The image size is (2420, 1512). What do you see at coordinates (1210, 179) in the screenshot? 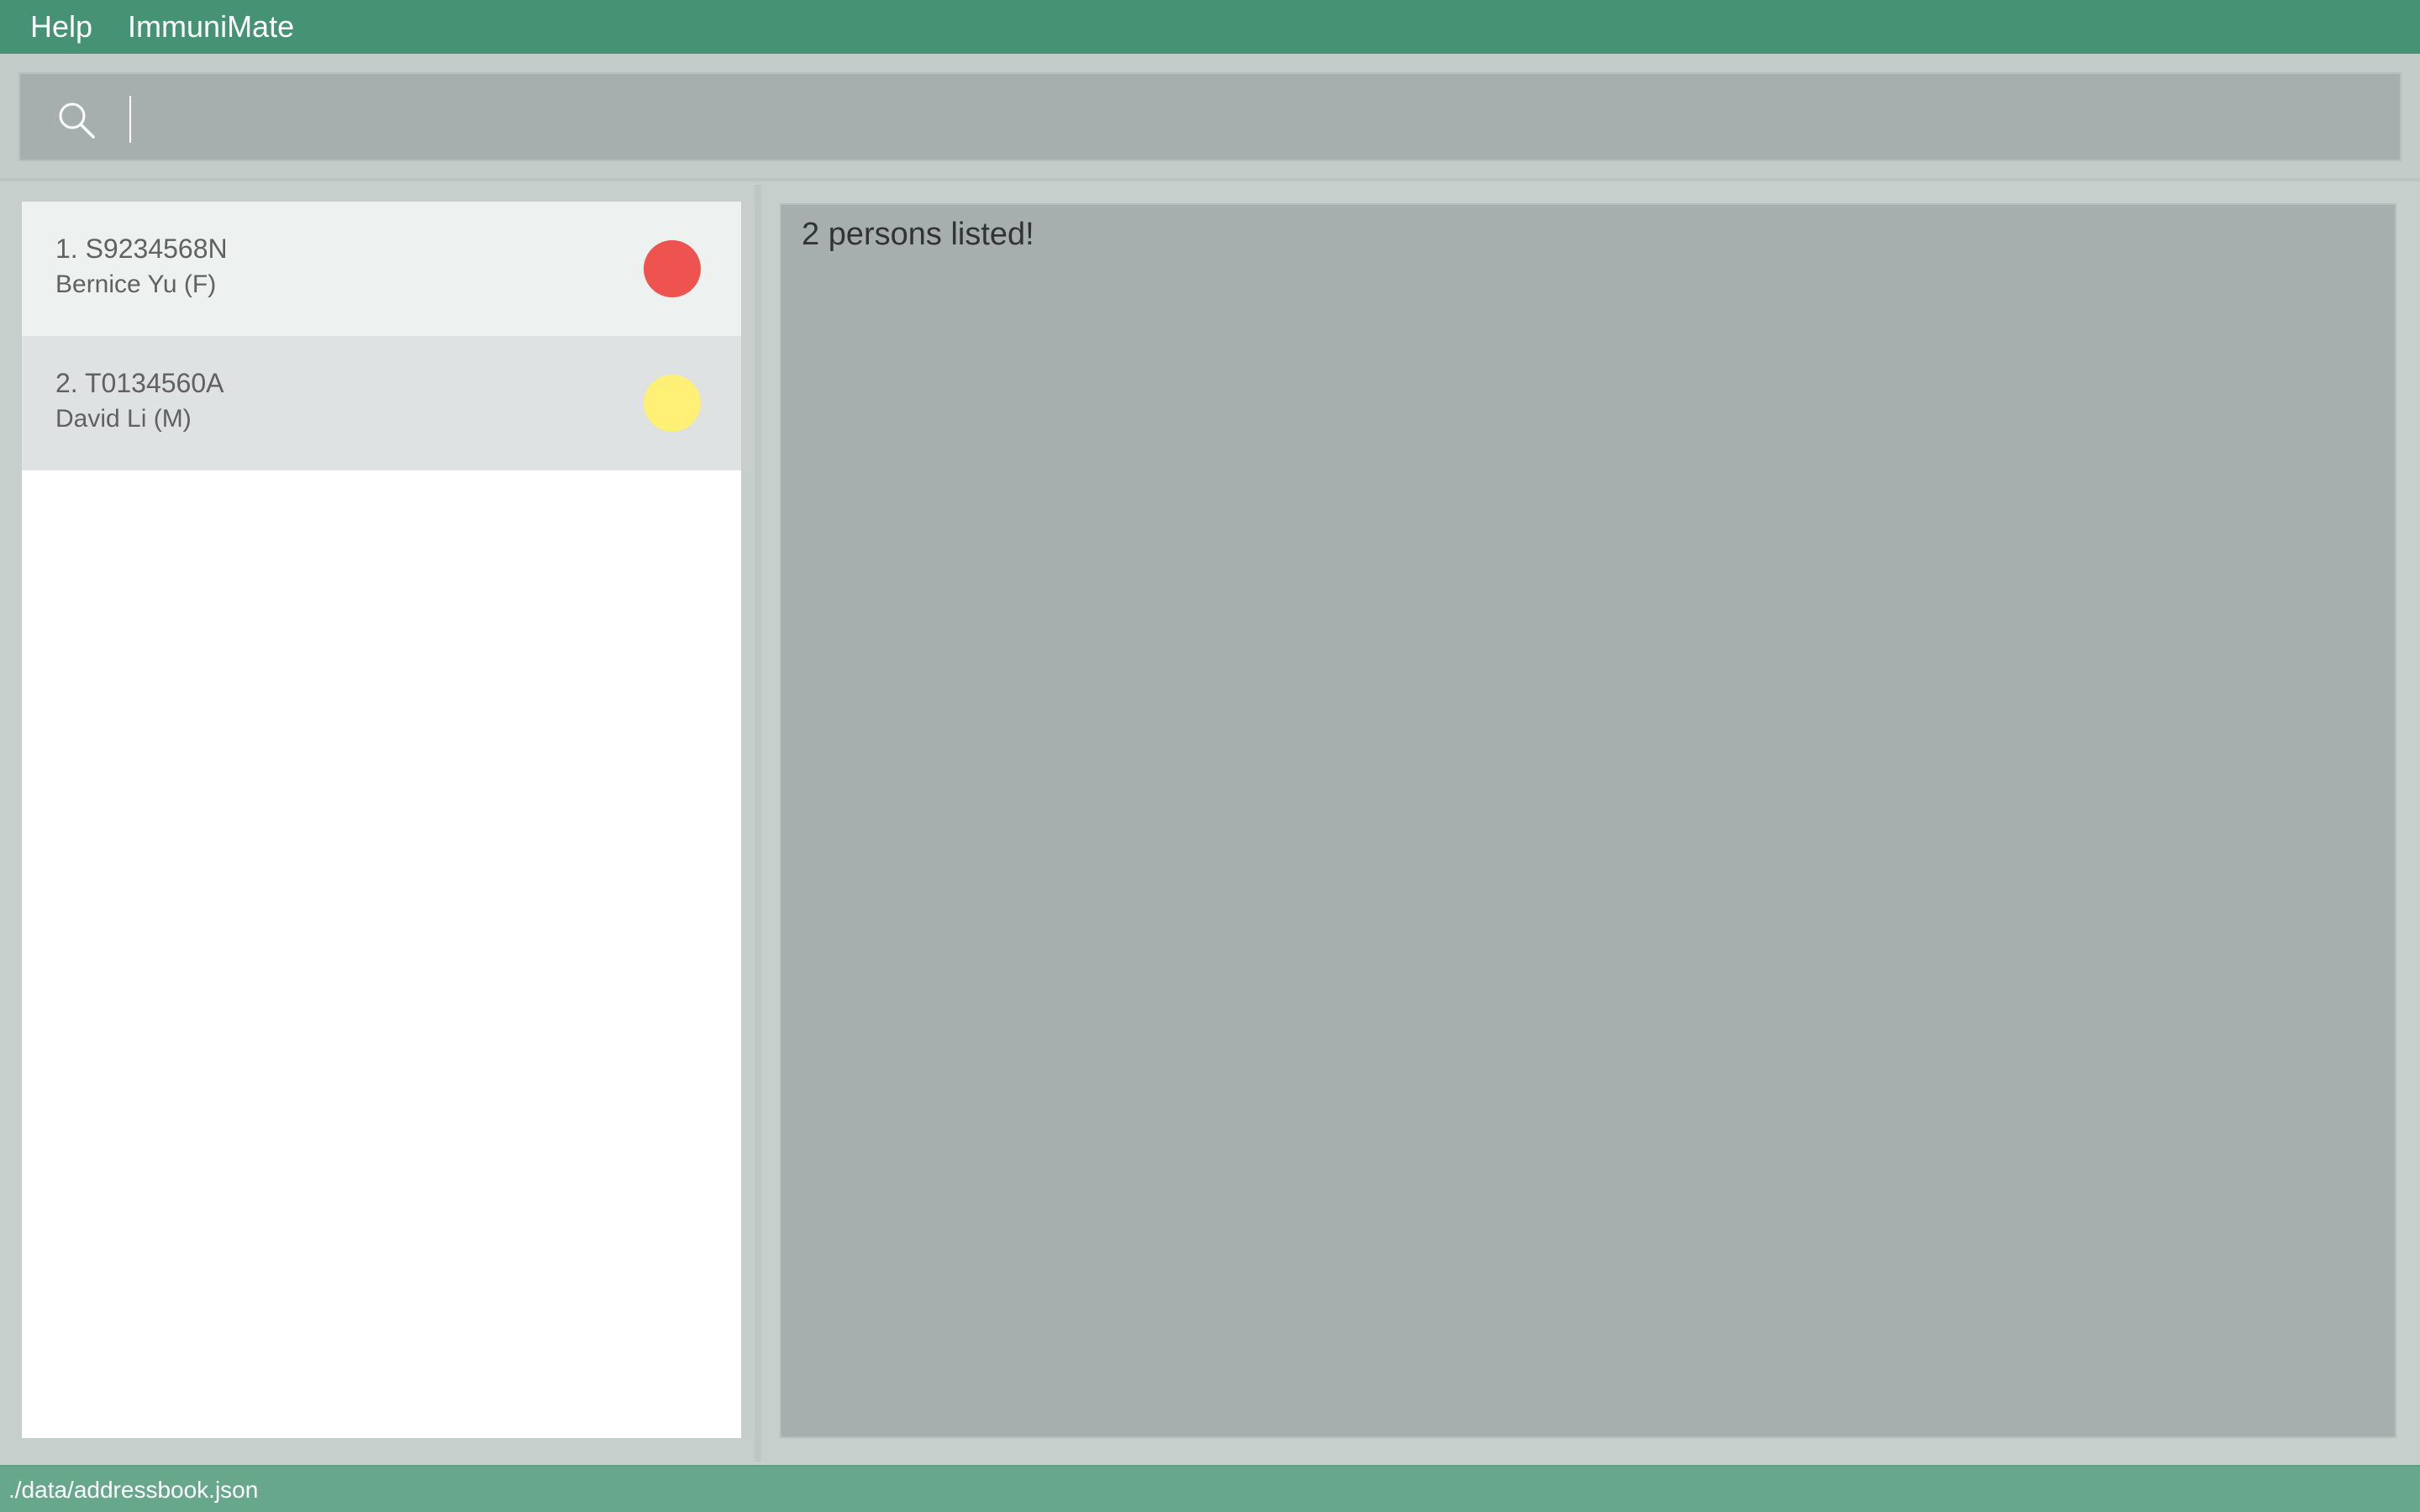
I see `horizontal-divider` at bounding box center [1210, 179].